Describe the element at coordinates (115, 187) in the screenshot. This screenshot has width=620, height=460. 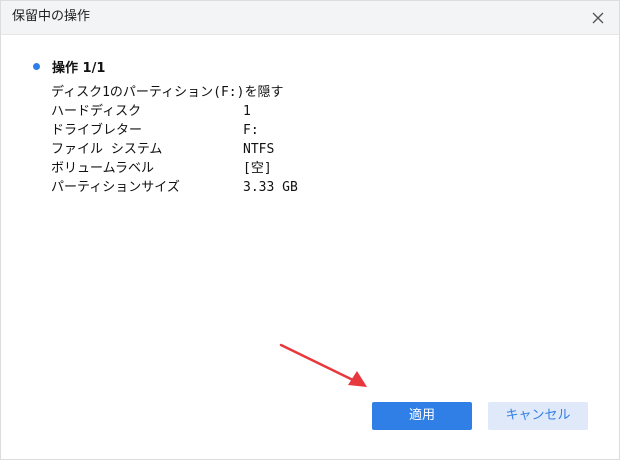
I see `detail-label: パーティションサイズ` at that location.